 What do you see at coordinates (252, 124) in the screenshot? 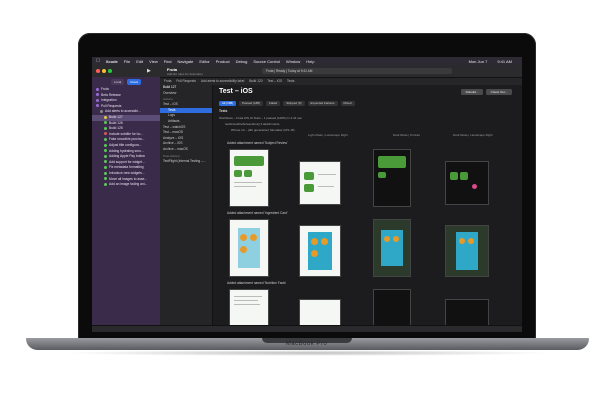
I see `test-method-row: testSmoothieScreenshot() 4 attachments` at bounding box center [252, 124].